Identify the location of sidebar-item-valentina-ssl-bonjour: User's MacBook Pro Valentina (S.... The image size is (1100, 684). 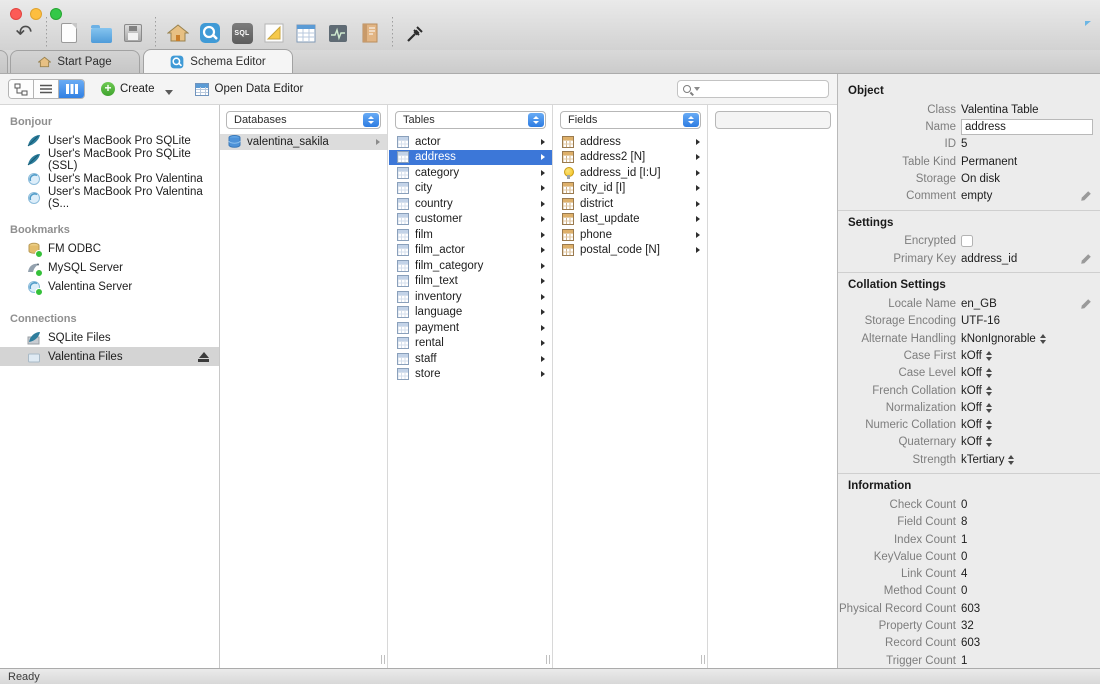
(109, 198).